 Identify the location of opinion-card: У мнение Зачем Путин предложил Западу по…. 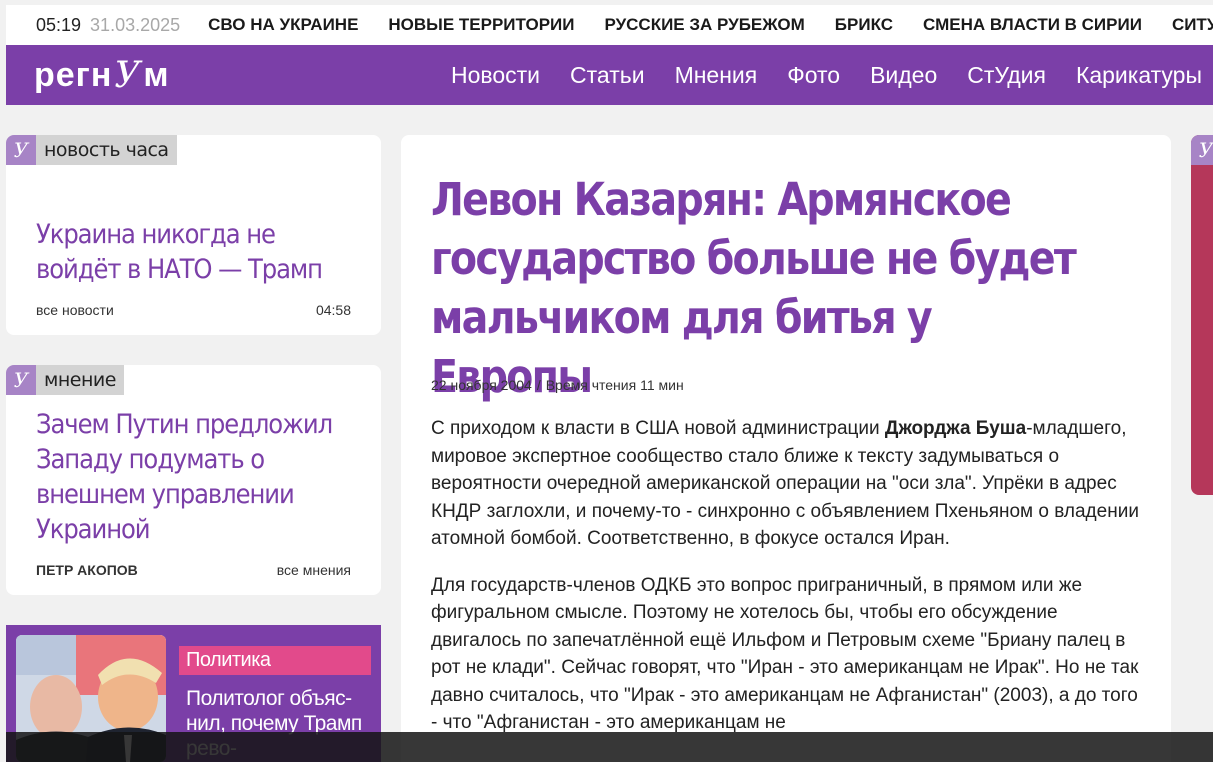
(193, 480).